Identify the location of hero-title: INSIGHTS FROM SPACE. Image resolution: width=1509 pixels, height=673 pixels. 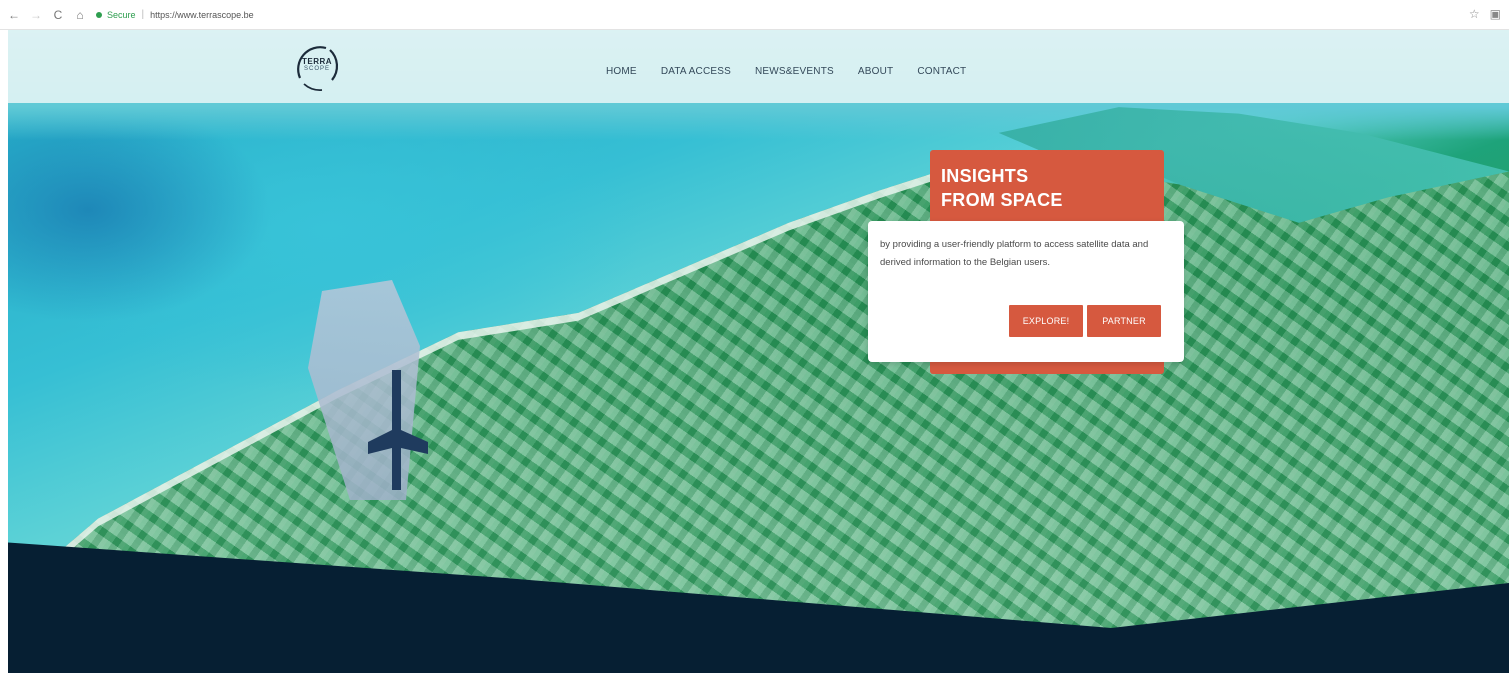
(1002, 188).